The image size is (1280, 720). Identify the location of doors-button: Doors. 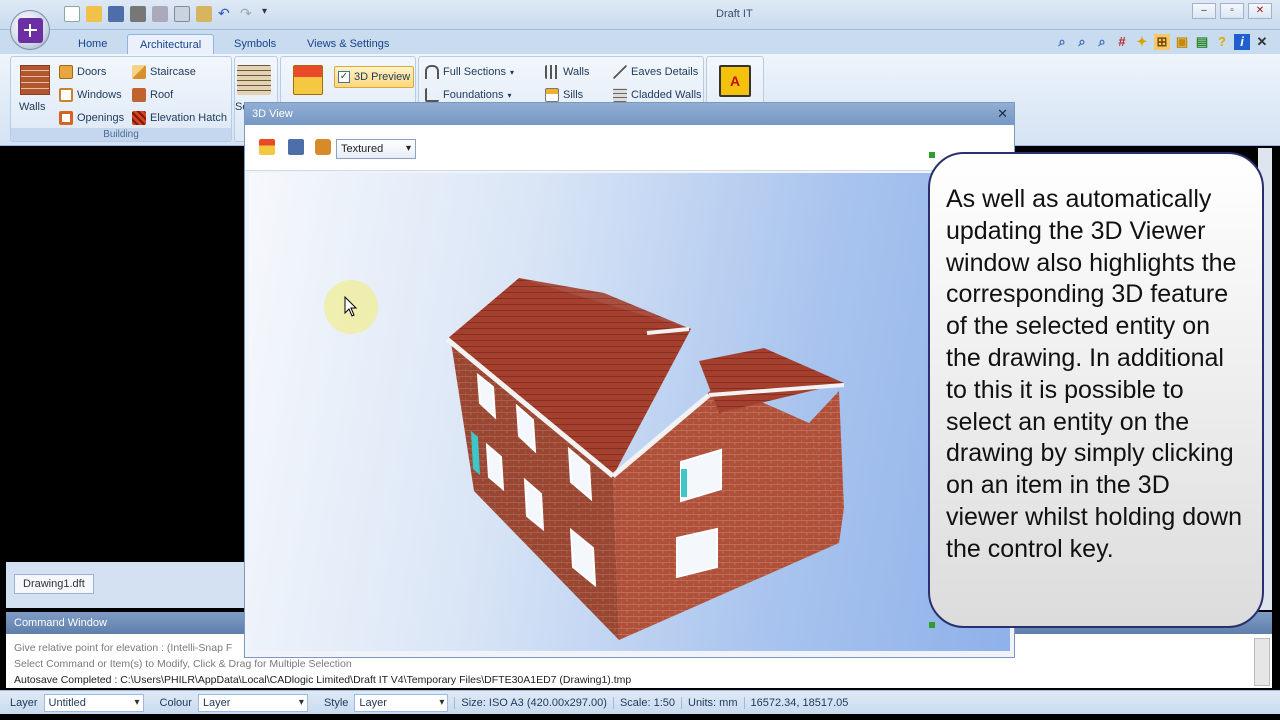
(82, 72).